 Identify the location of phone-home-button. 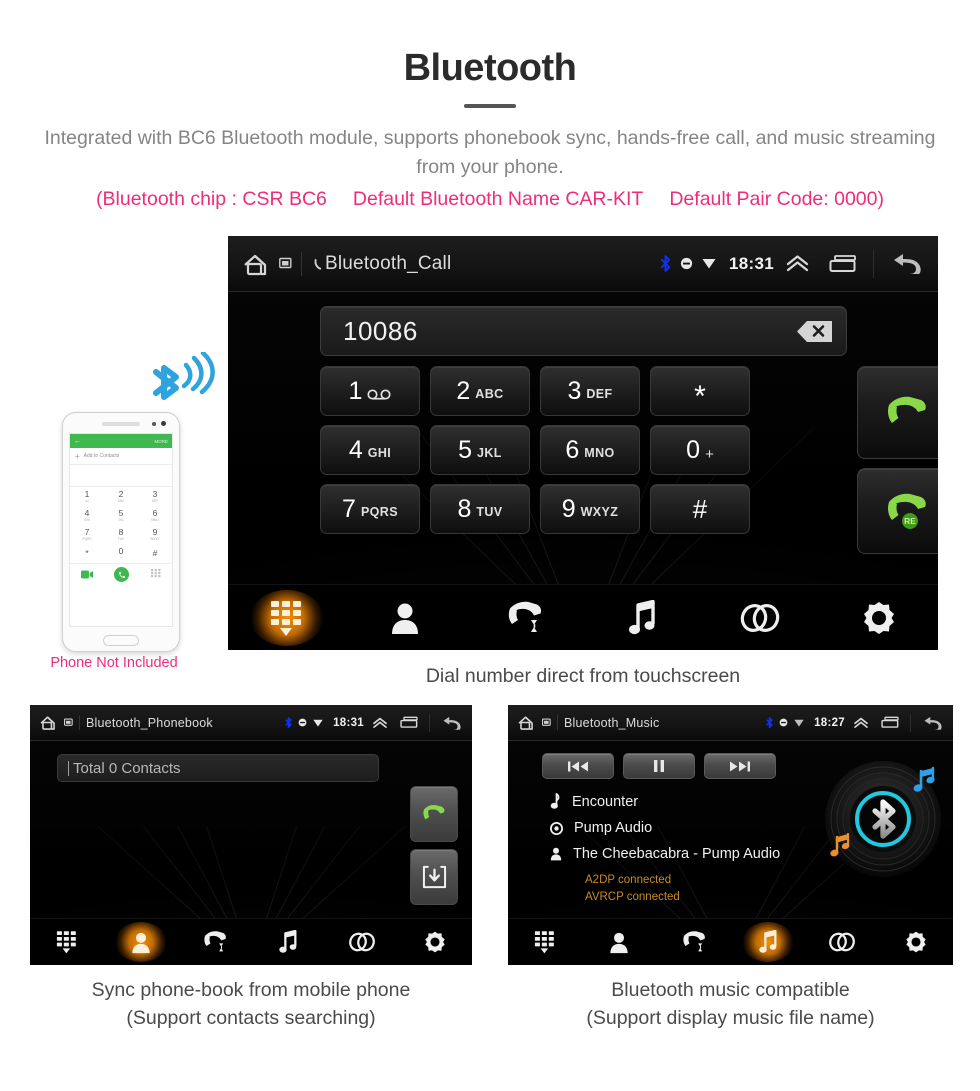
(121, 640).